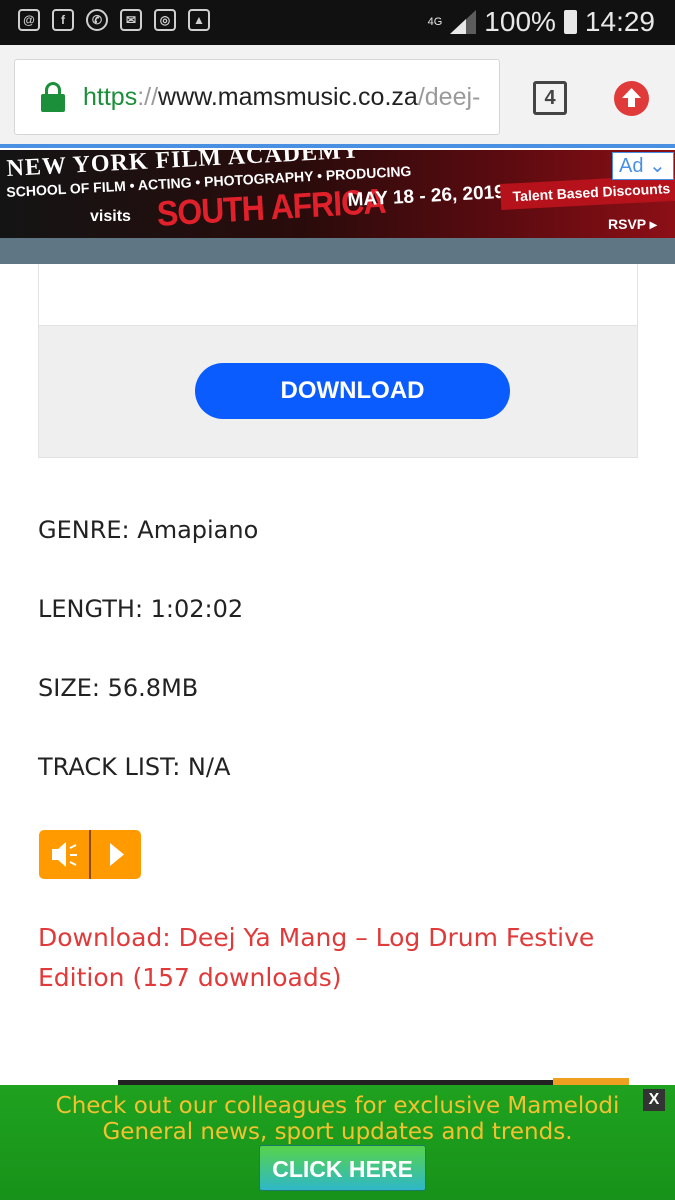 Image resolution: width=675 pixels, height=1200 pixels. What do you see at coordinates (337, 1132) in the screenshot?
I see `promo-line-2: General news, sport updates and trends.` at bounding box center [337, 1132].